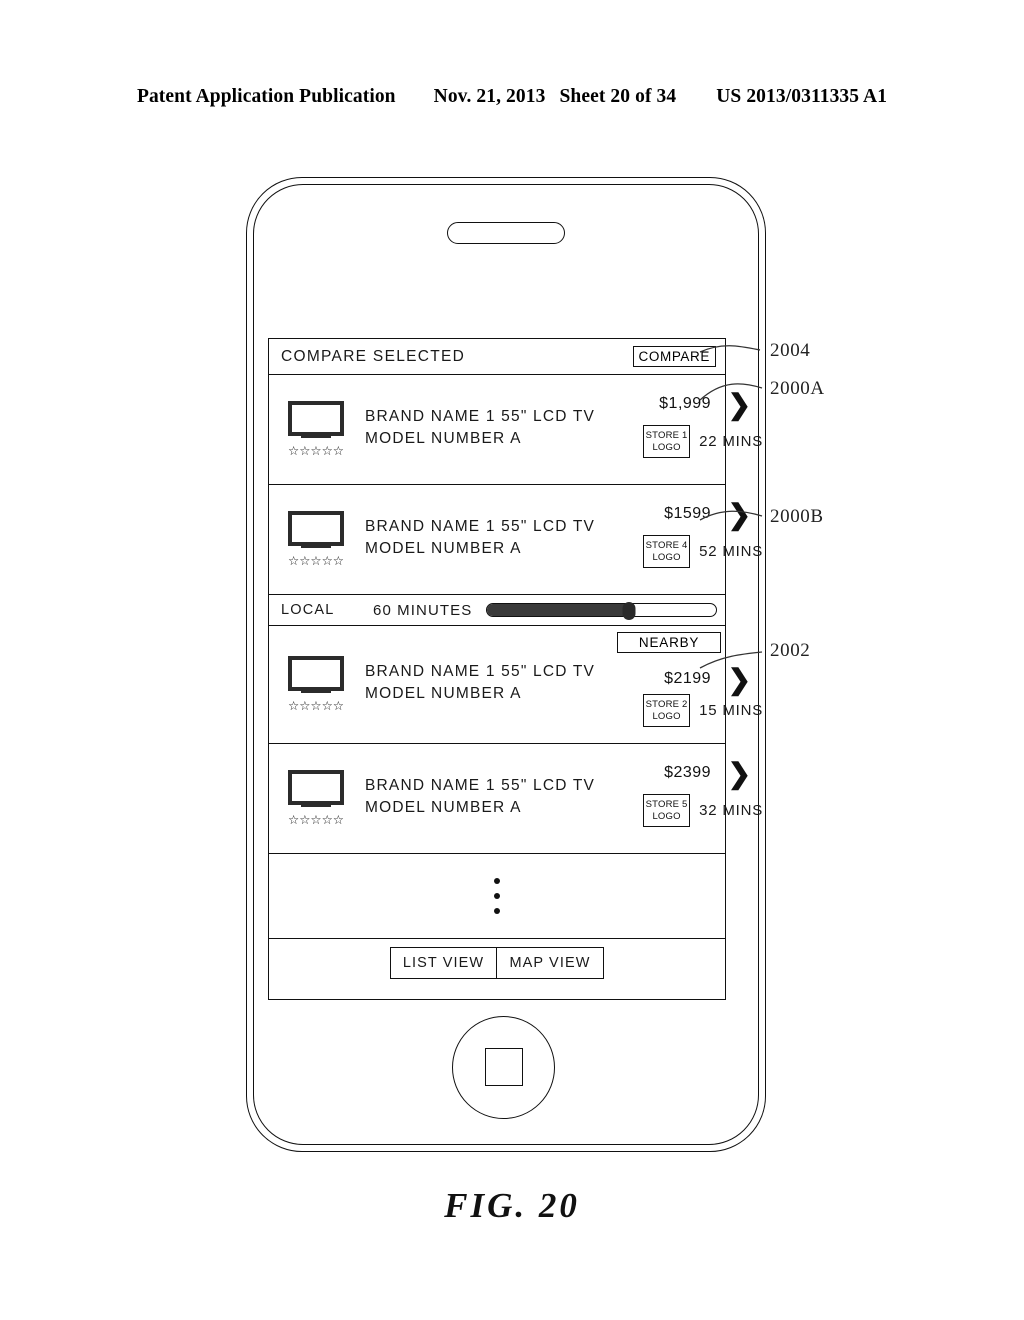  What do you see at coordinates (688, 513) in the screenshot?
I see `product-price: $1599` at bounding box center [688, 513].